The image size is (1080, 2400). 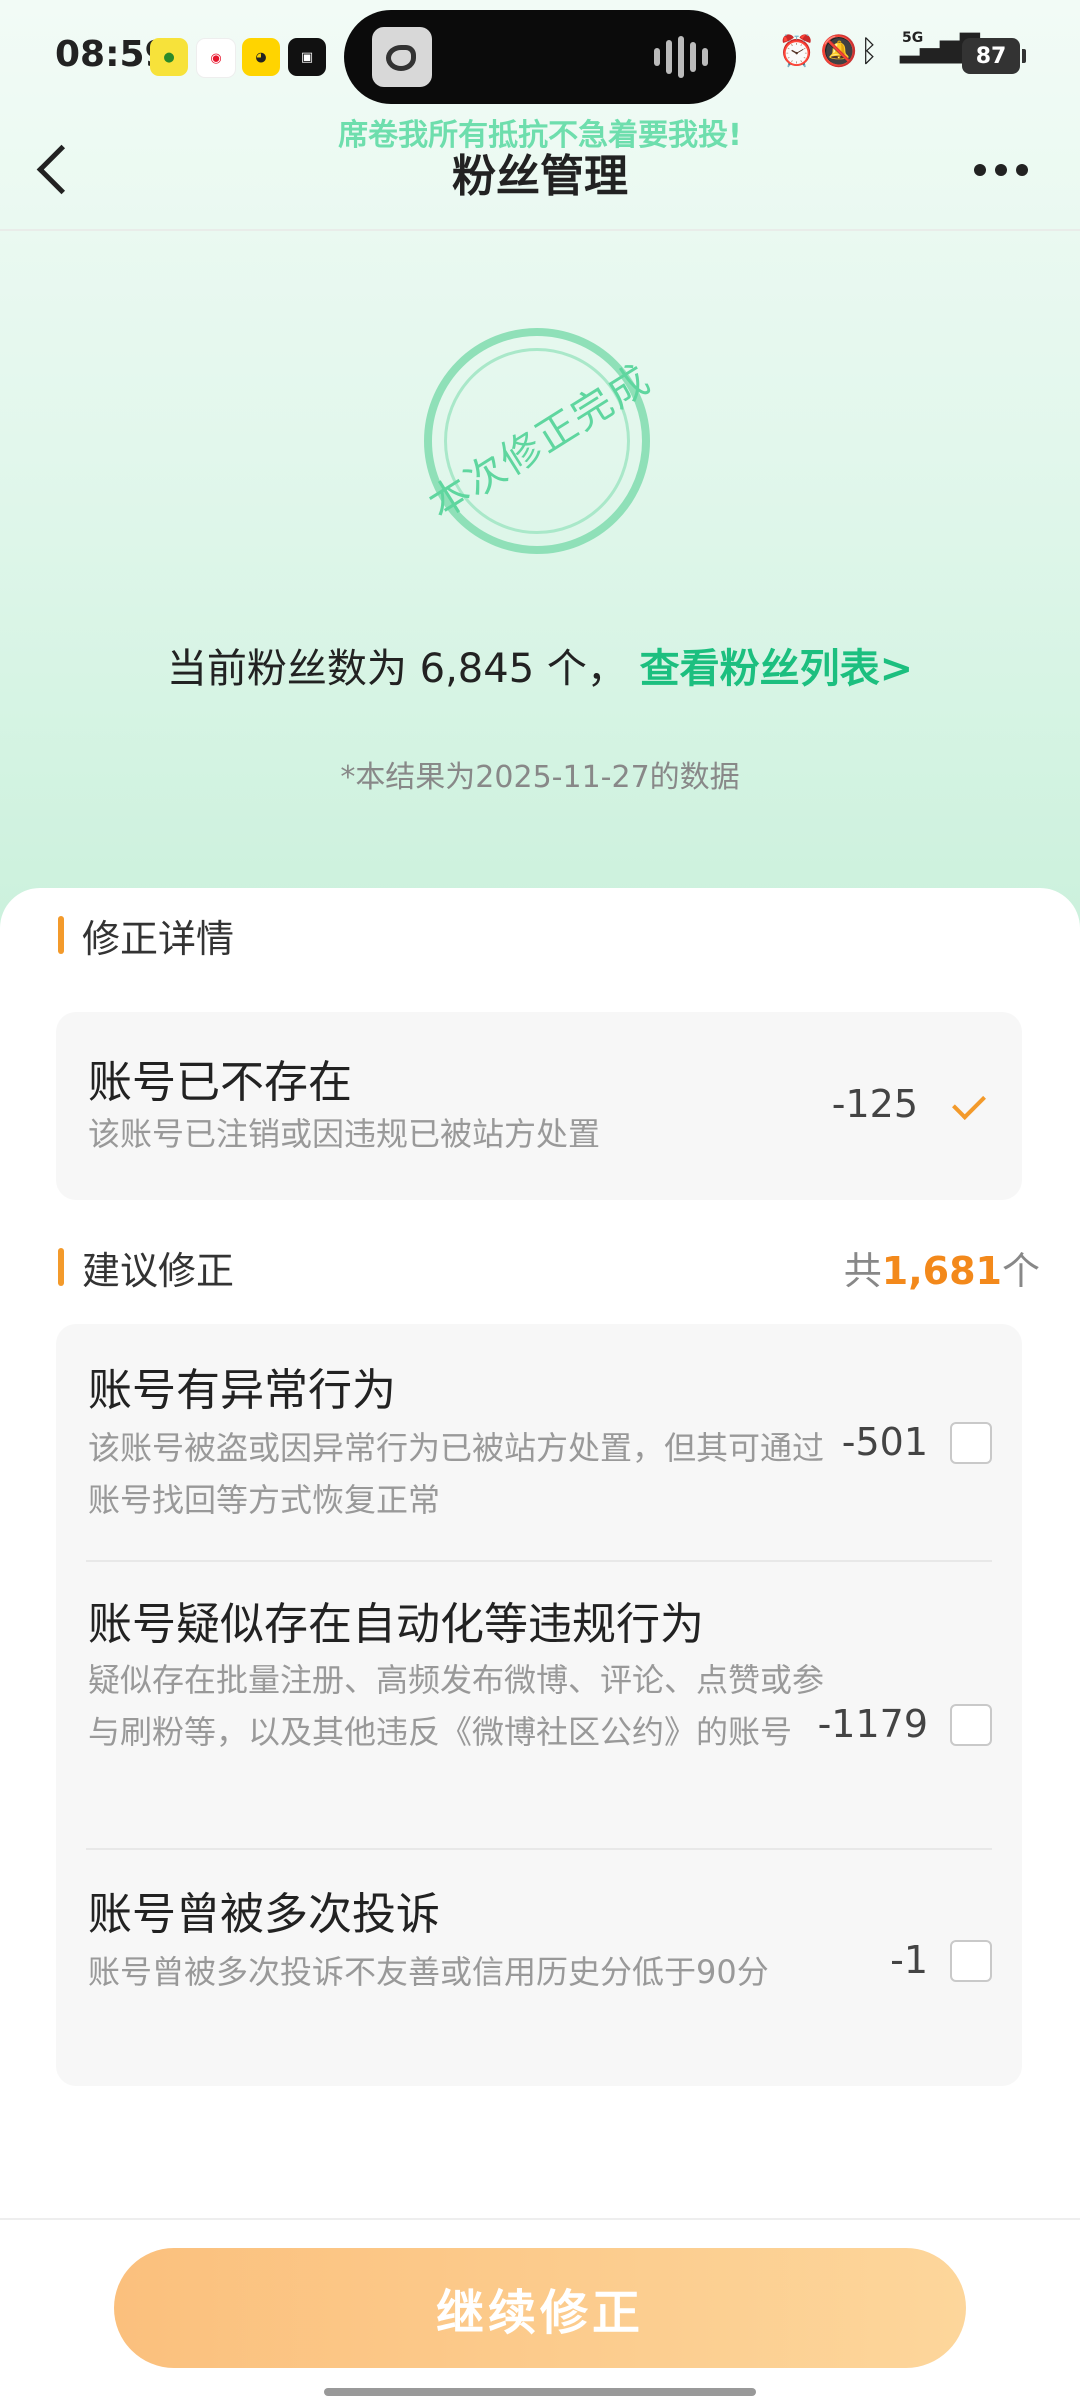 I want to click on weibo-notification-icon: ◉, so click(x=216, y=58).